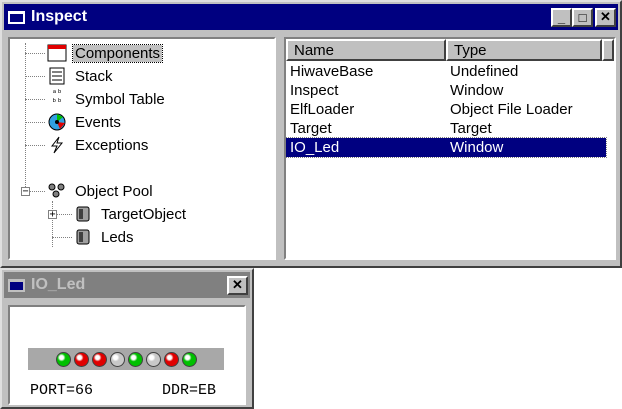 The height and width of the screenshot is (409, 622). Describe the element at coordinates (25, 192) in the screenshot. I see `collapse-object-pool-toggle: −` at that location.